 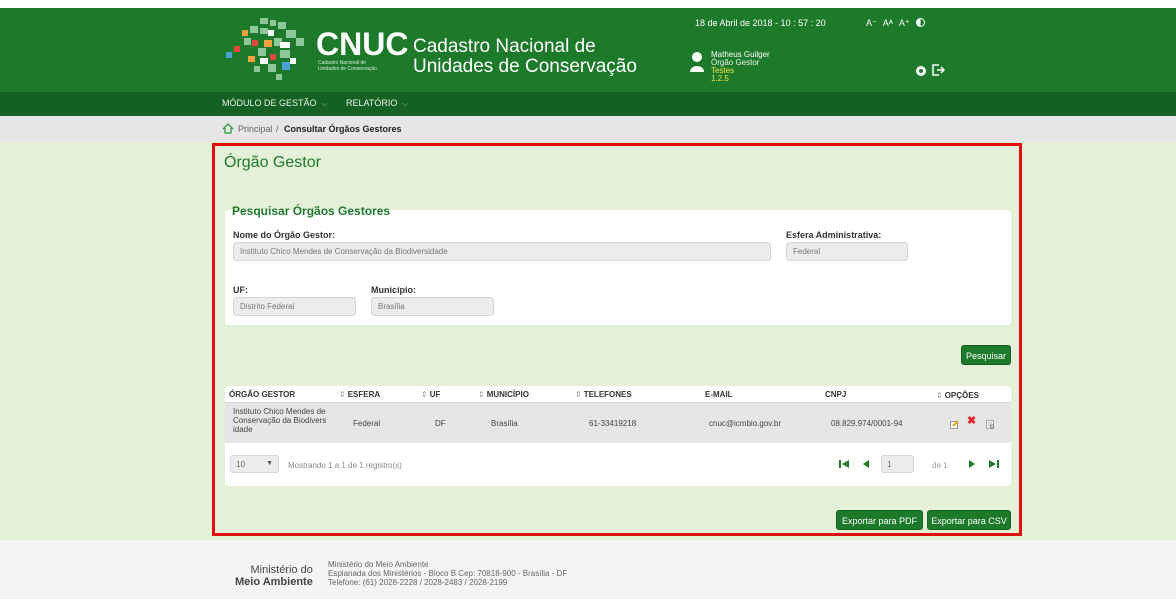 I want to click on column-header-esfera: ⇕ ESFERA, so click(x=359, y=394).